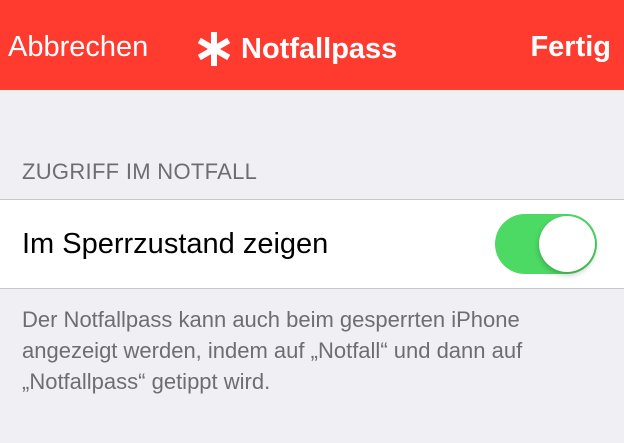  Describe the element at coordinates (319, 48) in the screenshot. I see `page-title-text: Notfallpass` at that location.